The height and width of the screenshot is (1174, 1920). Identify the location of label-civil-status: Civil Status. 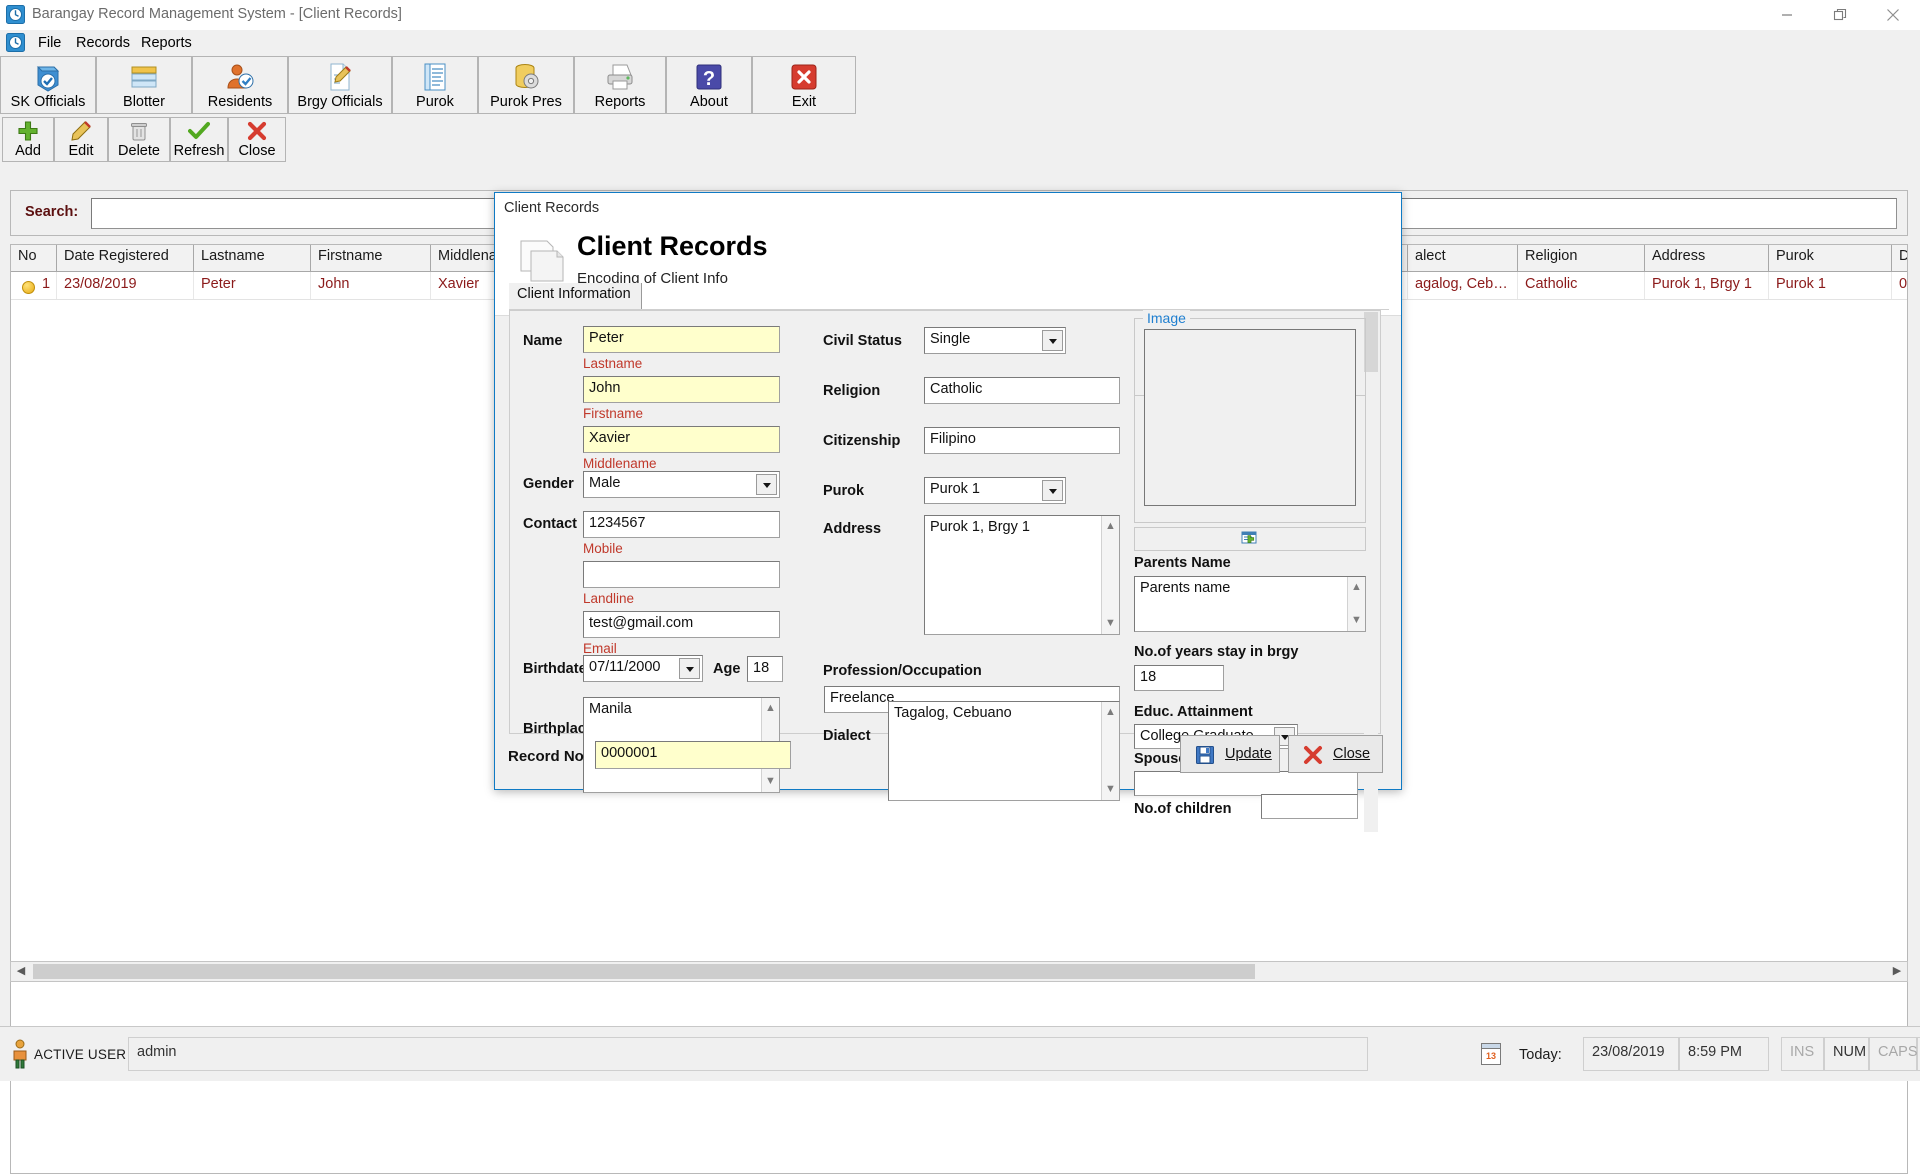
(862, 341).